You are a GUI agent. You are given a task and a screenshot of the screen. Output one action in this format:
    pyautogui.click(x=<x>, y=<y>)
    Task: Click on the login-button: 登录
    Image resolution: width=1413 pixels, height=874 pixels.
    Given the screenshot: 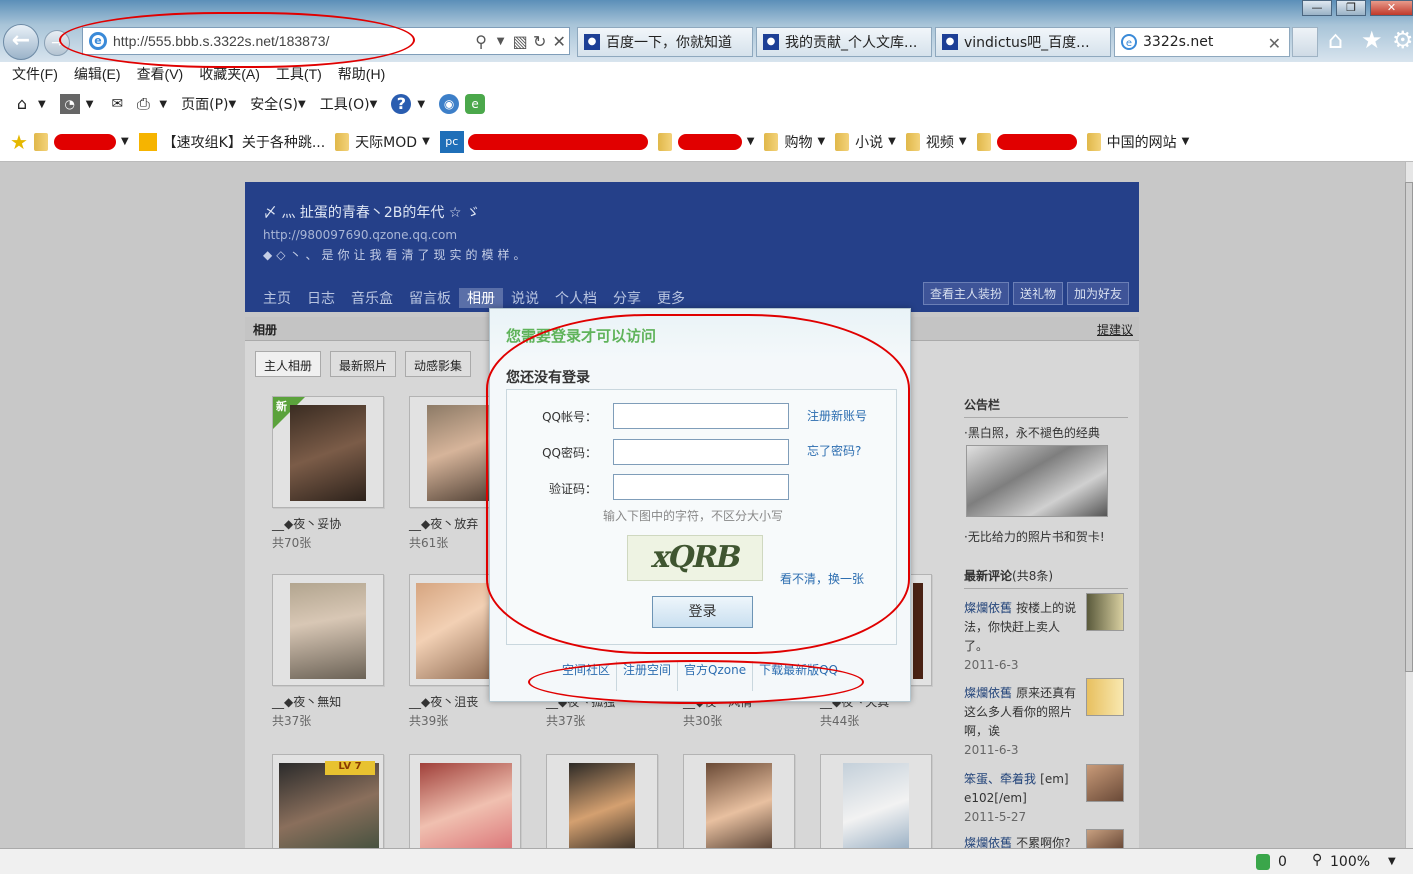 What is the action you would take?
    pyautogui.click(x=702, y=612)
    